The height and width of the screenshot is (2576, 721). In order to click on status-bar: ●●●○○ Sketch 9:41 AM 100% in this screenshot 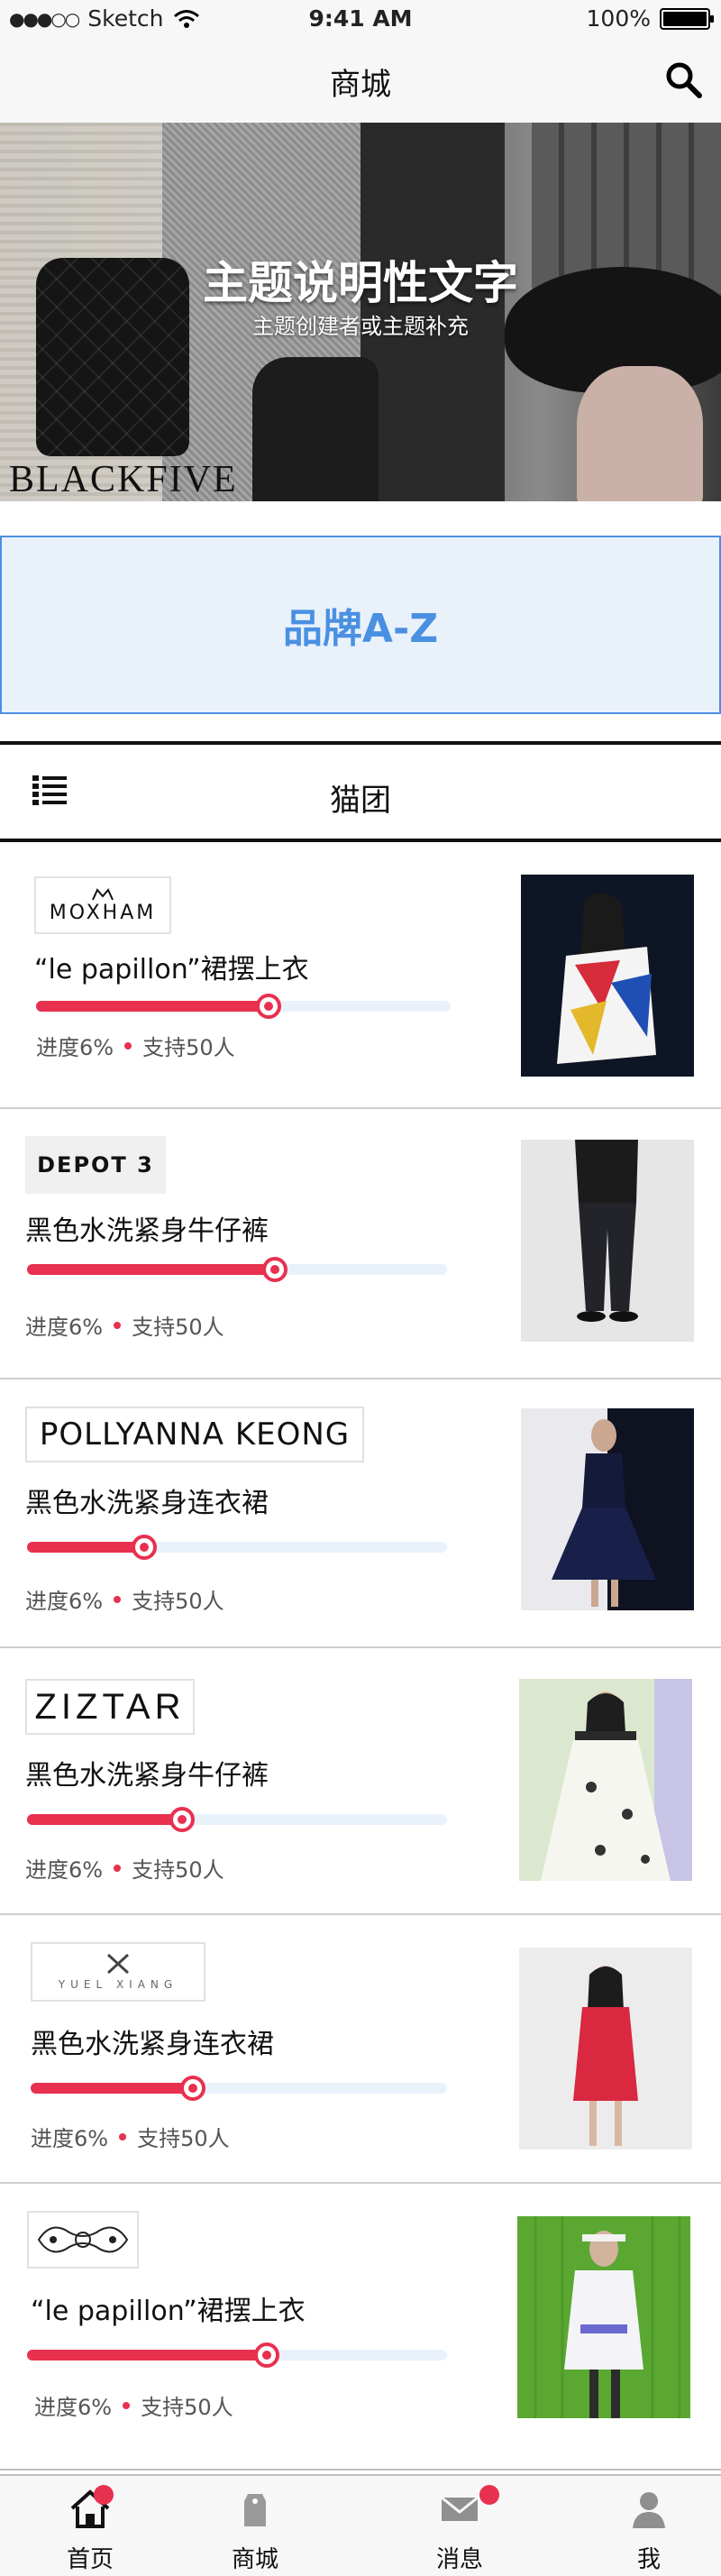, I will do `click(360, 20)`.